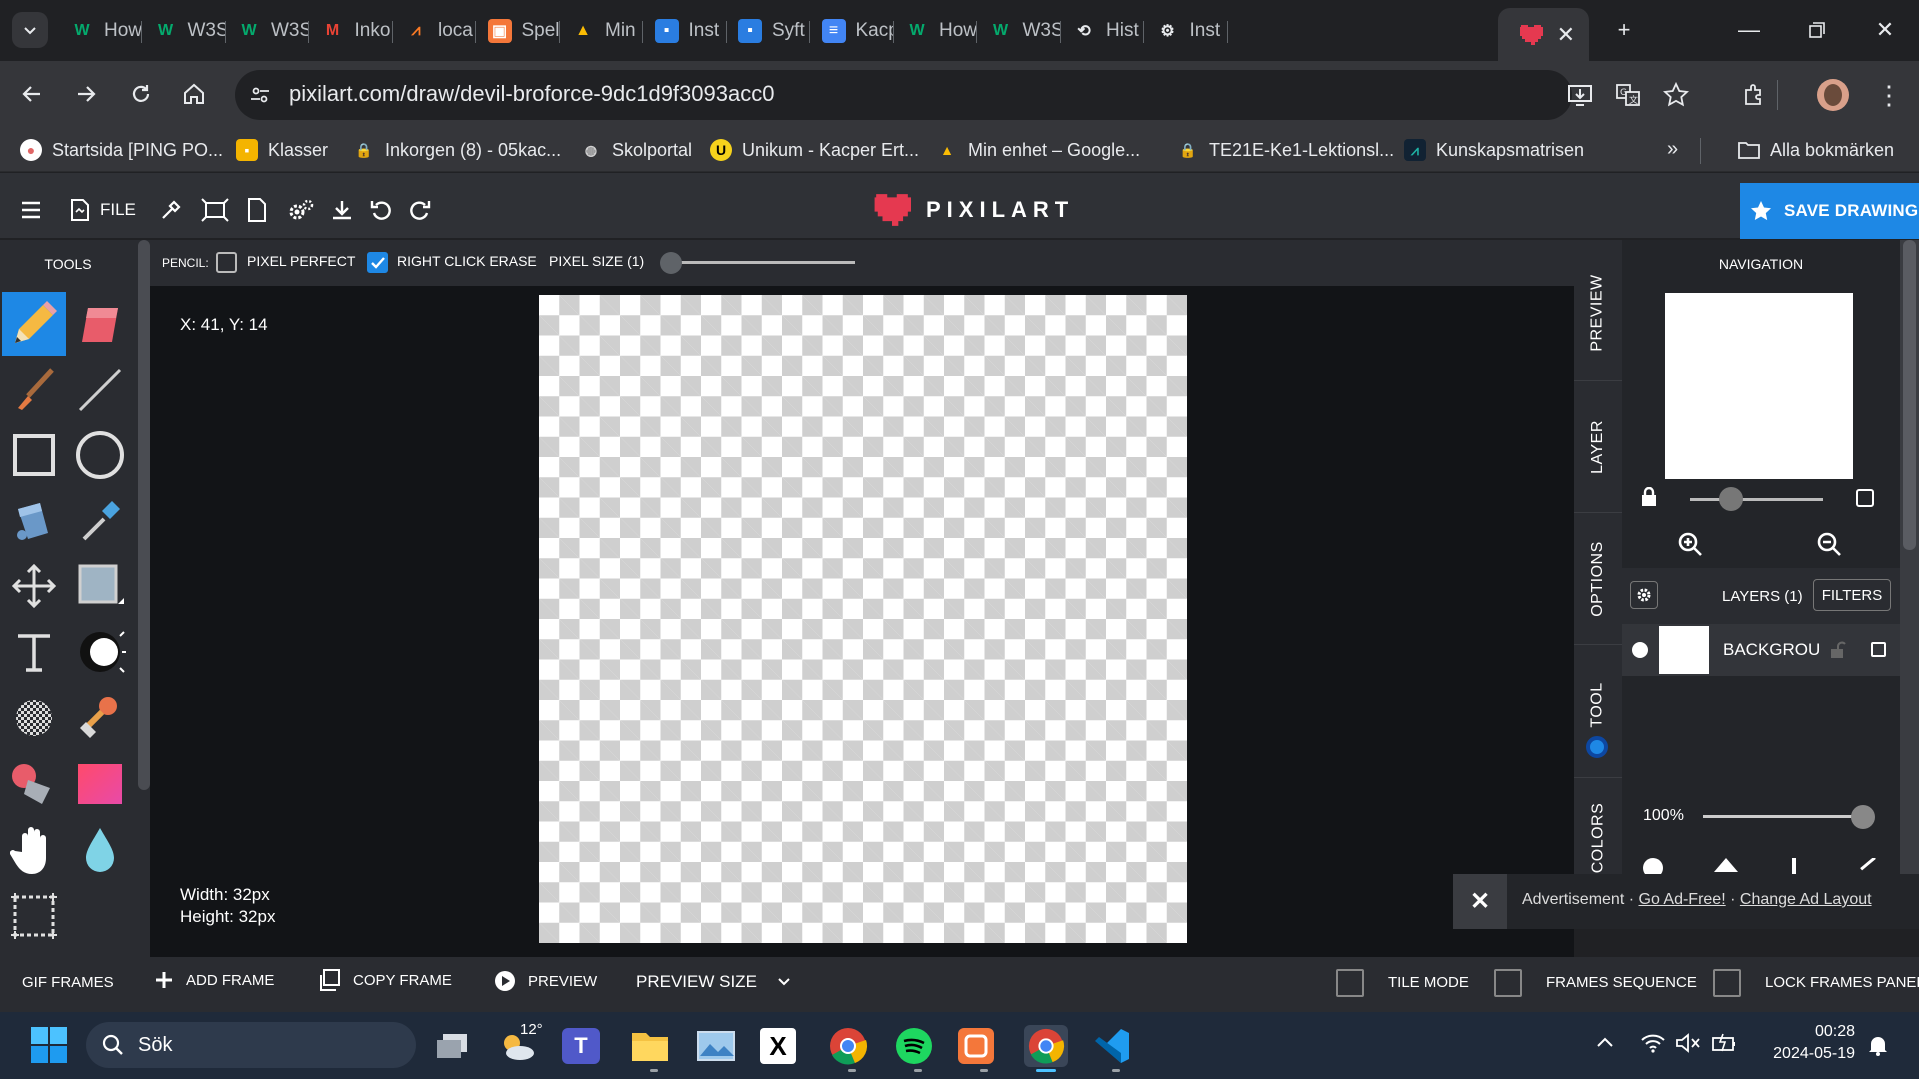 The image size is (1919, 1079). Describe the element at coordinates (1852, 595) in the screenshot. I see `filters-button: FILTERS` at that location.